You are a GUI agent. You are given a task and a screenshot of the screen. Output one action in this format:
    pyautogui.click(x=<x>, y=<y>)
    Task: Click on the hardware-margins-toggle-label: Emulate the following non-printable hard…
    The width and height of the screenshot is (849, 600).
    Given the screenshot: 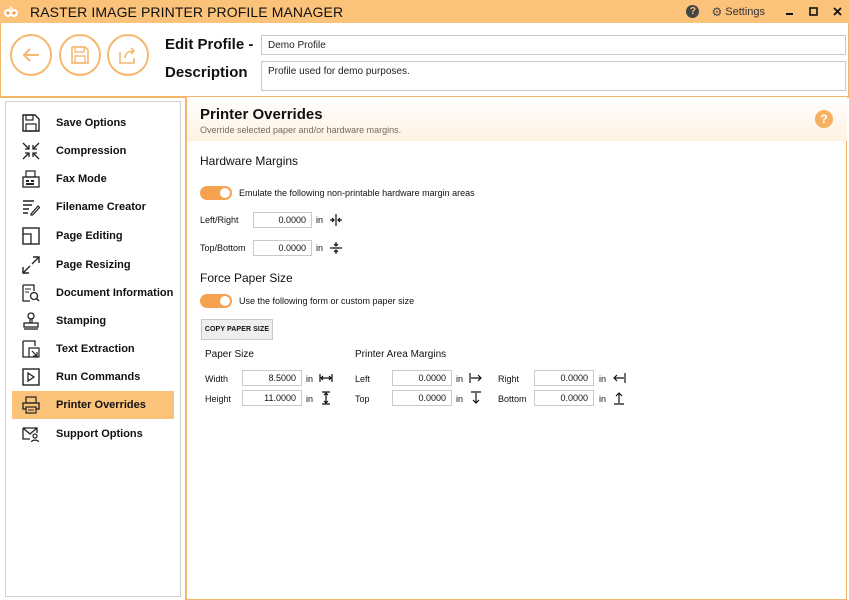 What is the action you would take?
    pyautogui.click(x=357, y=193)
    